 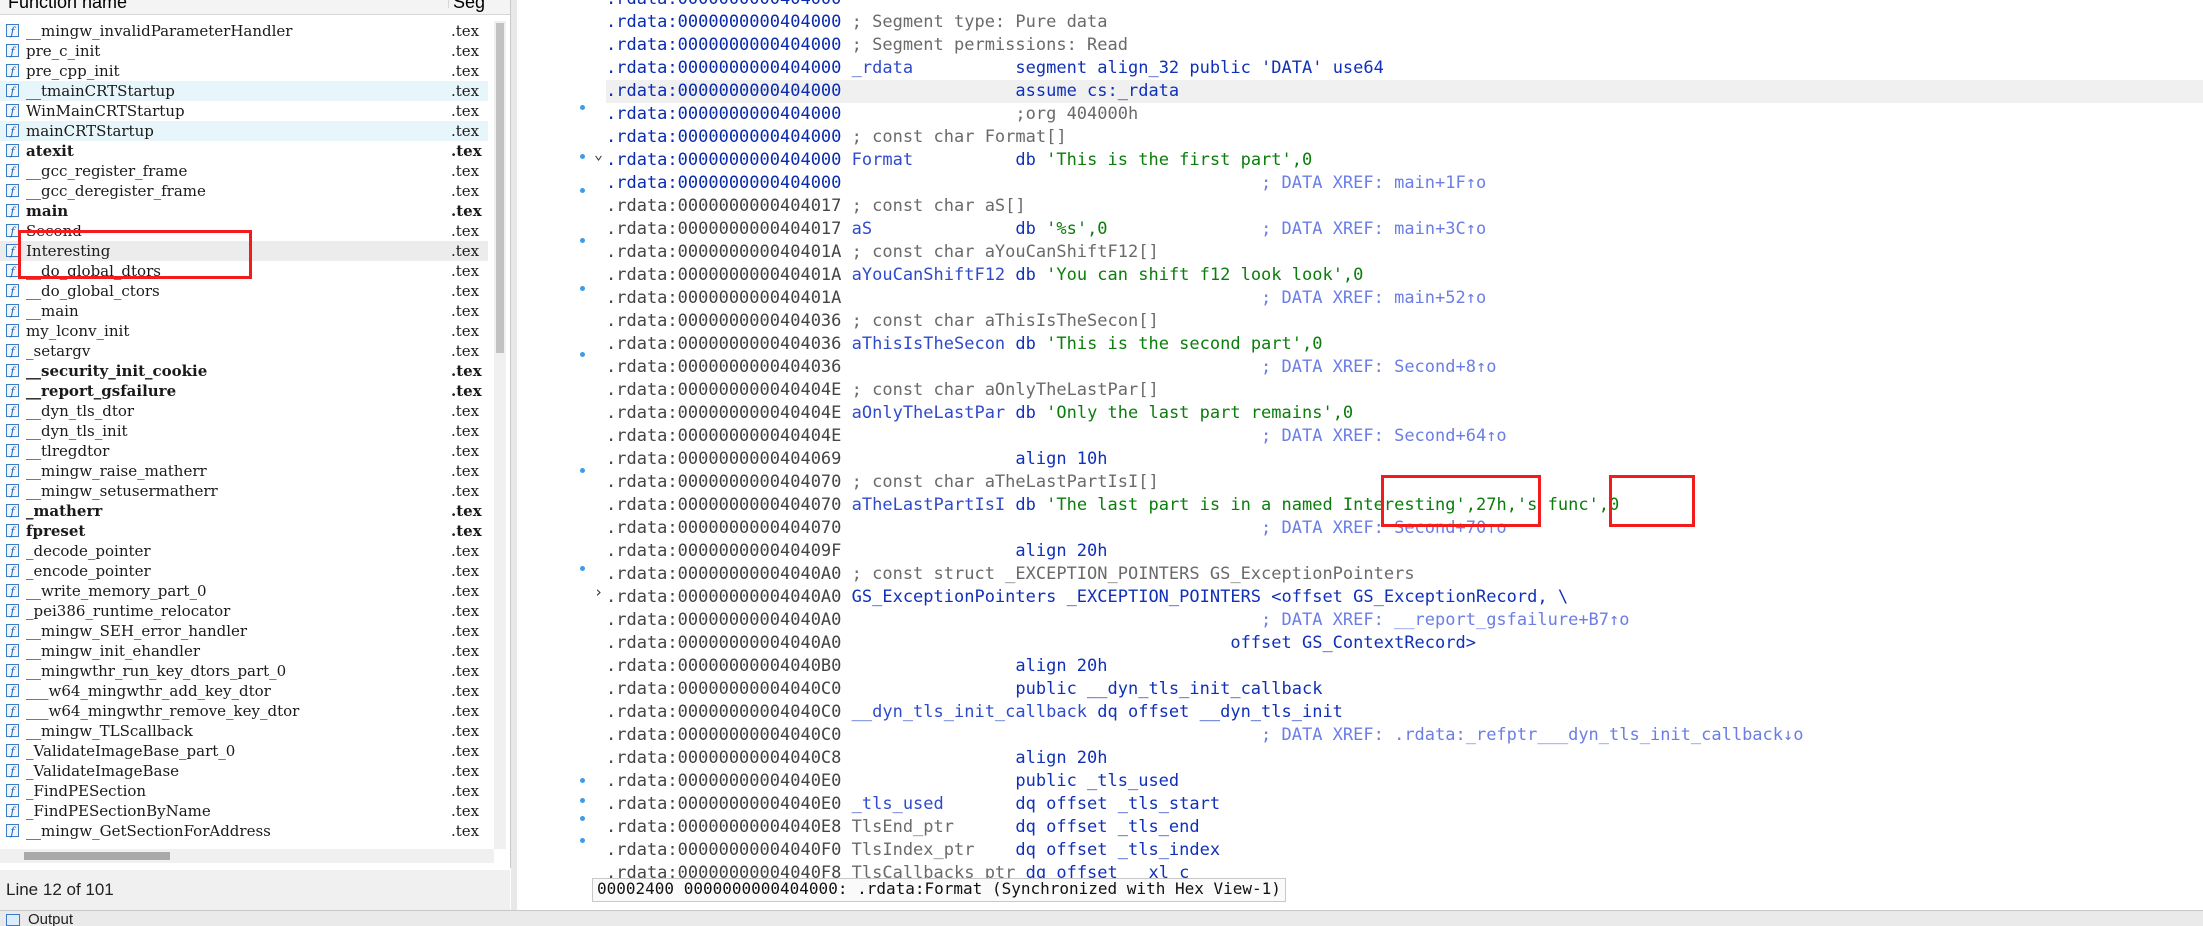 I want to click on function-row: f _decode_pointer .tex, so click(x=244, y=551).